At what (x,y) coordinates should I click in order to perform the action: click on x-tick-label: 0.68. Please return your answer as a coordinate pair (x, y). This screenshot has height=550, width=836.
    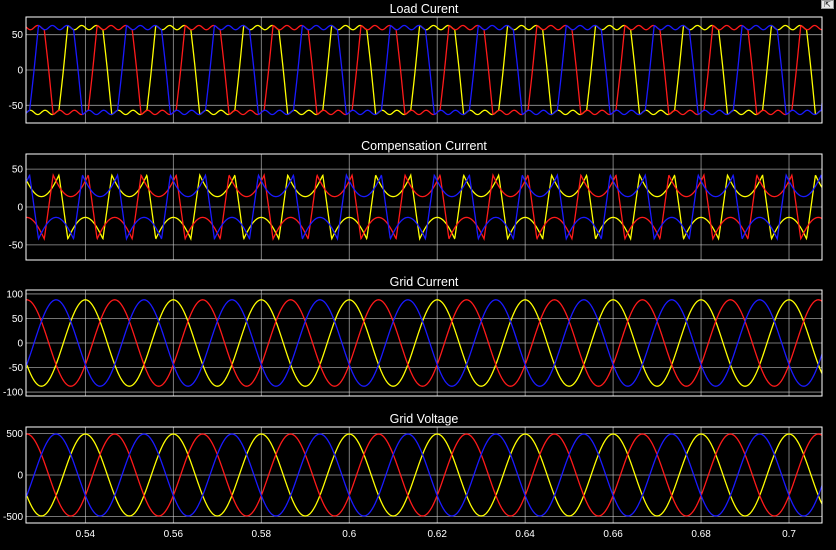
    Looking at the image, I should click on (701, 534).